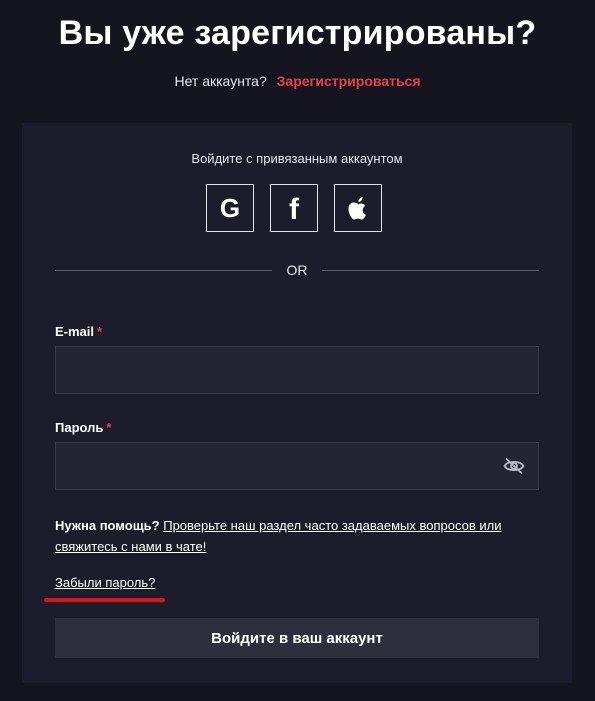 This screenshot has width=595, height=701. I want to click on email-label: E-mail *, so click(78, 331).